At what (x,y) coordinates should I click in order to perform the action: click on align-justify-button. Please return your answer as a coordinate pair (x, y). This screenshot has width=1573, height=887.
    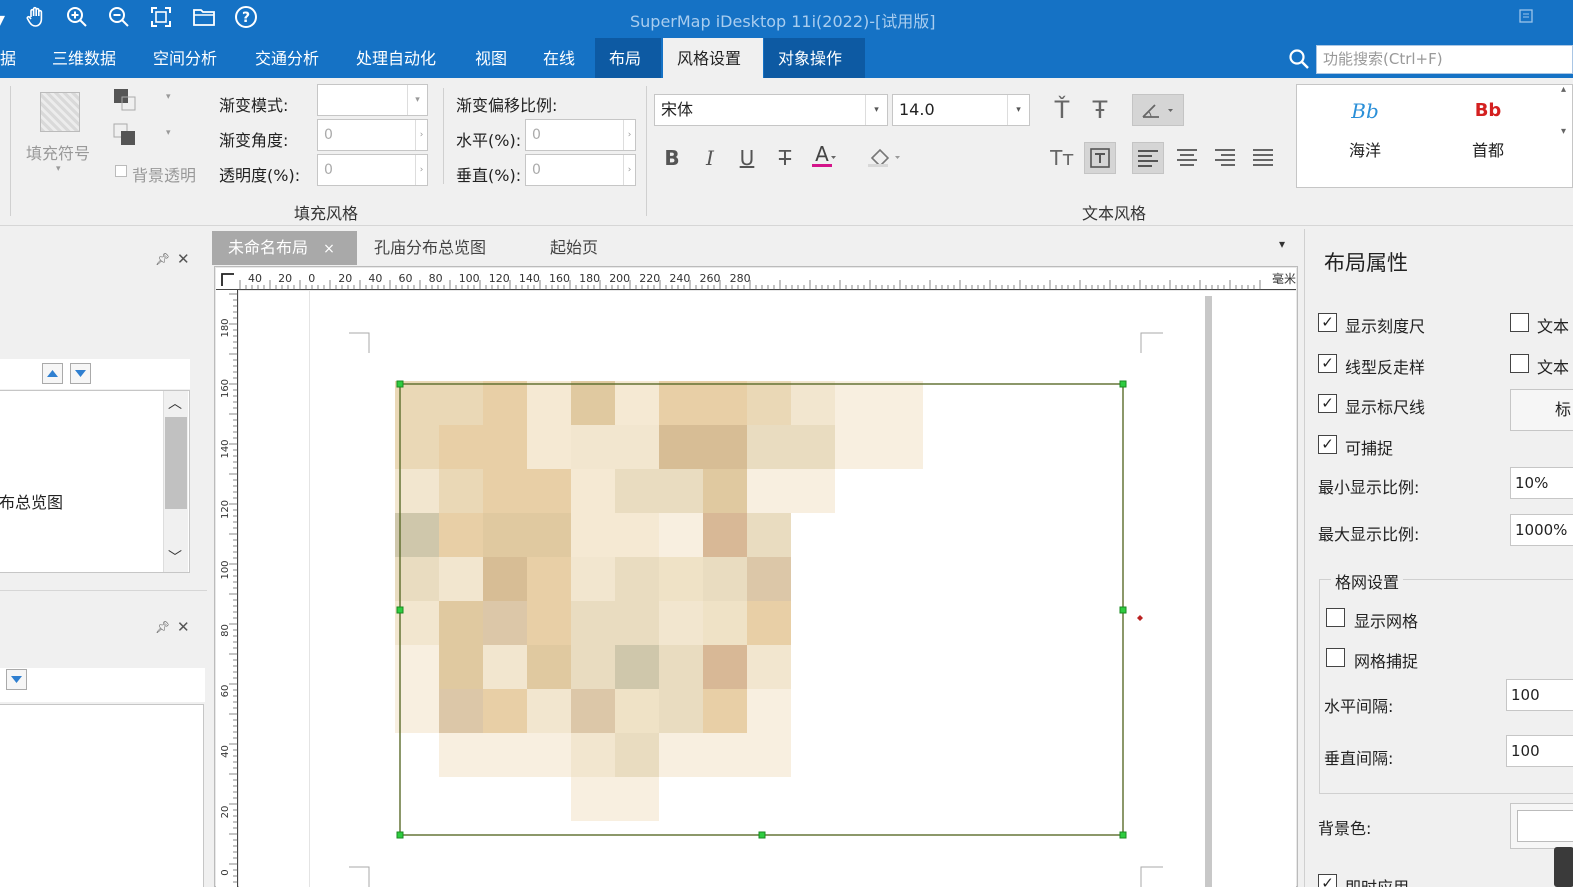
    Looking at the image, I should click on (1263, 158).